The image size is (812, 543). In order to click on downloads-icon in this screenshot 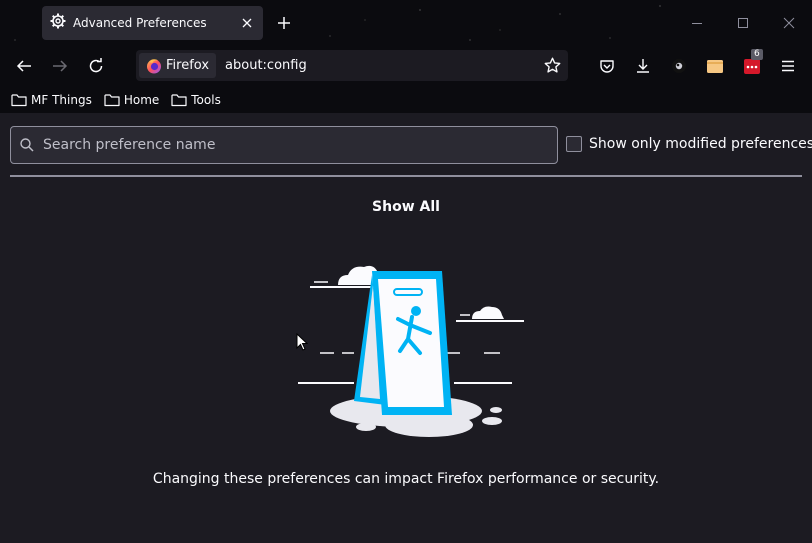, I will do `click(643, 66)`.